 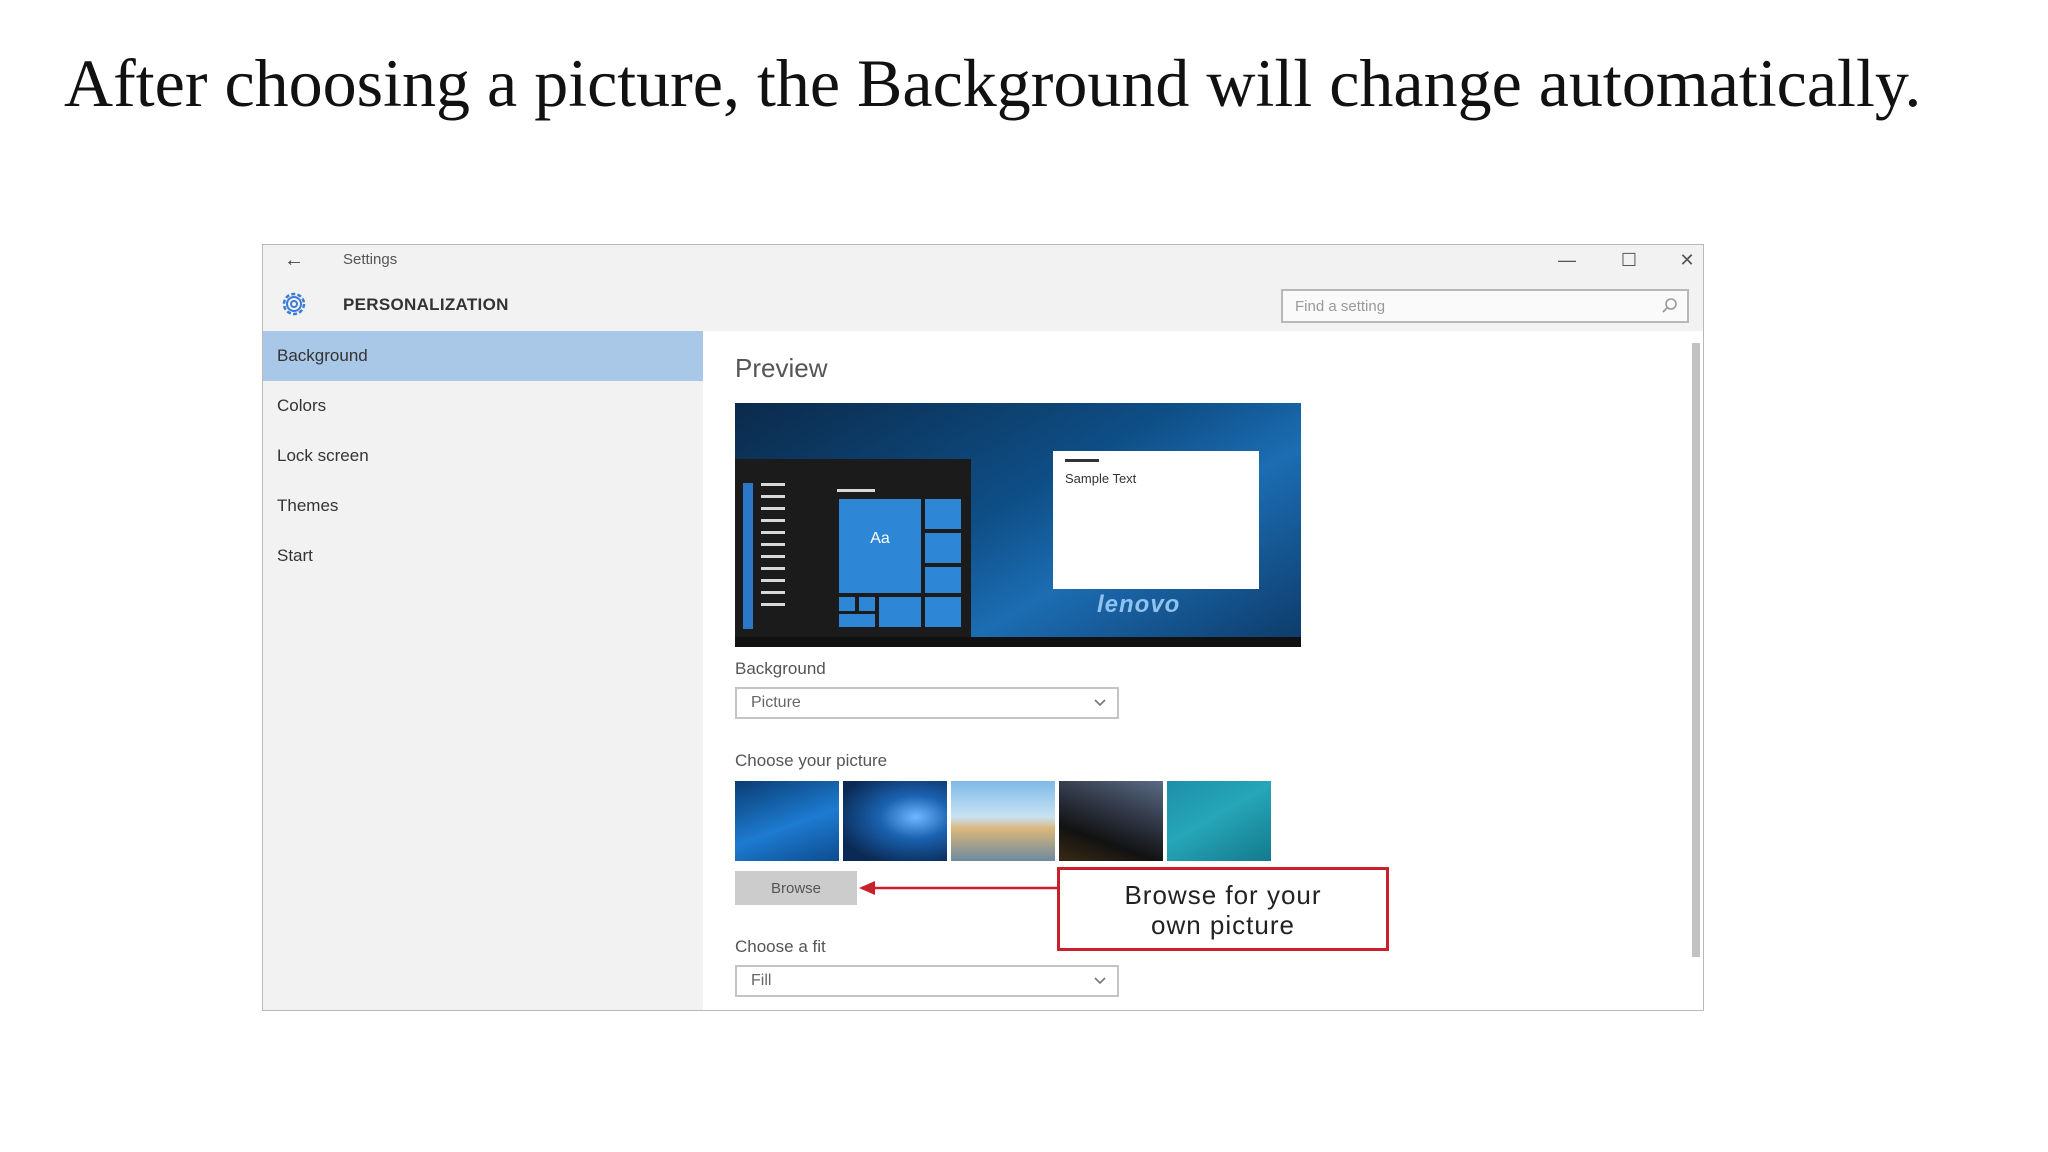 I want to click on content-scrollbar, so click(x=1696, y=672).